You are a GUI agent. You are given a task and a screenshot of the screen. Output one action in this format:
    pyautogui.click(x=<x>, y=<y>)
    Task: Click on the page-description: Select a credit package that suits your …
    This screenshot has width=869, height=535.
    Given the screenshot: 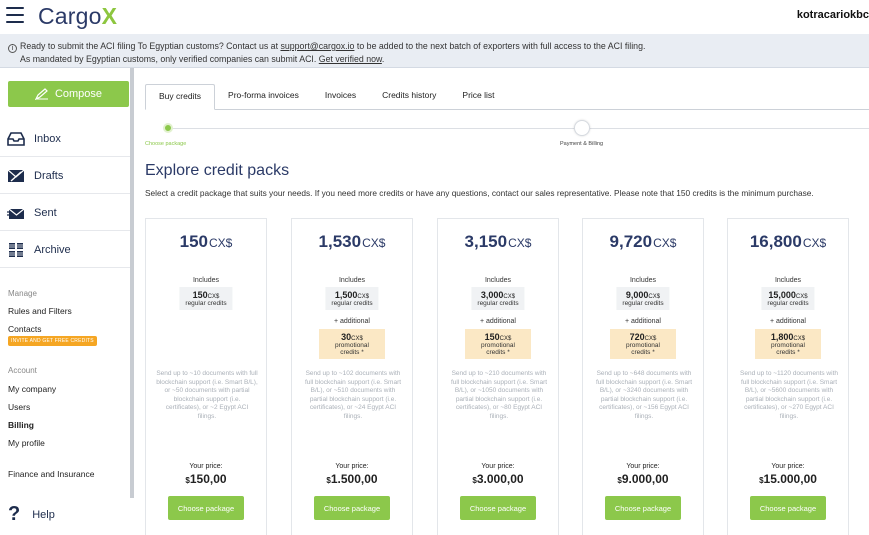 What is the action you would take?
    pyautogui.click(x=479, y=193)
    